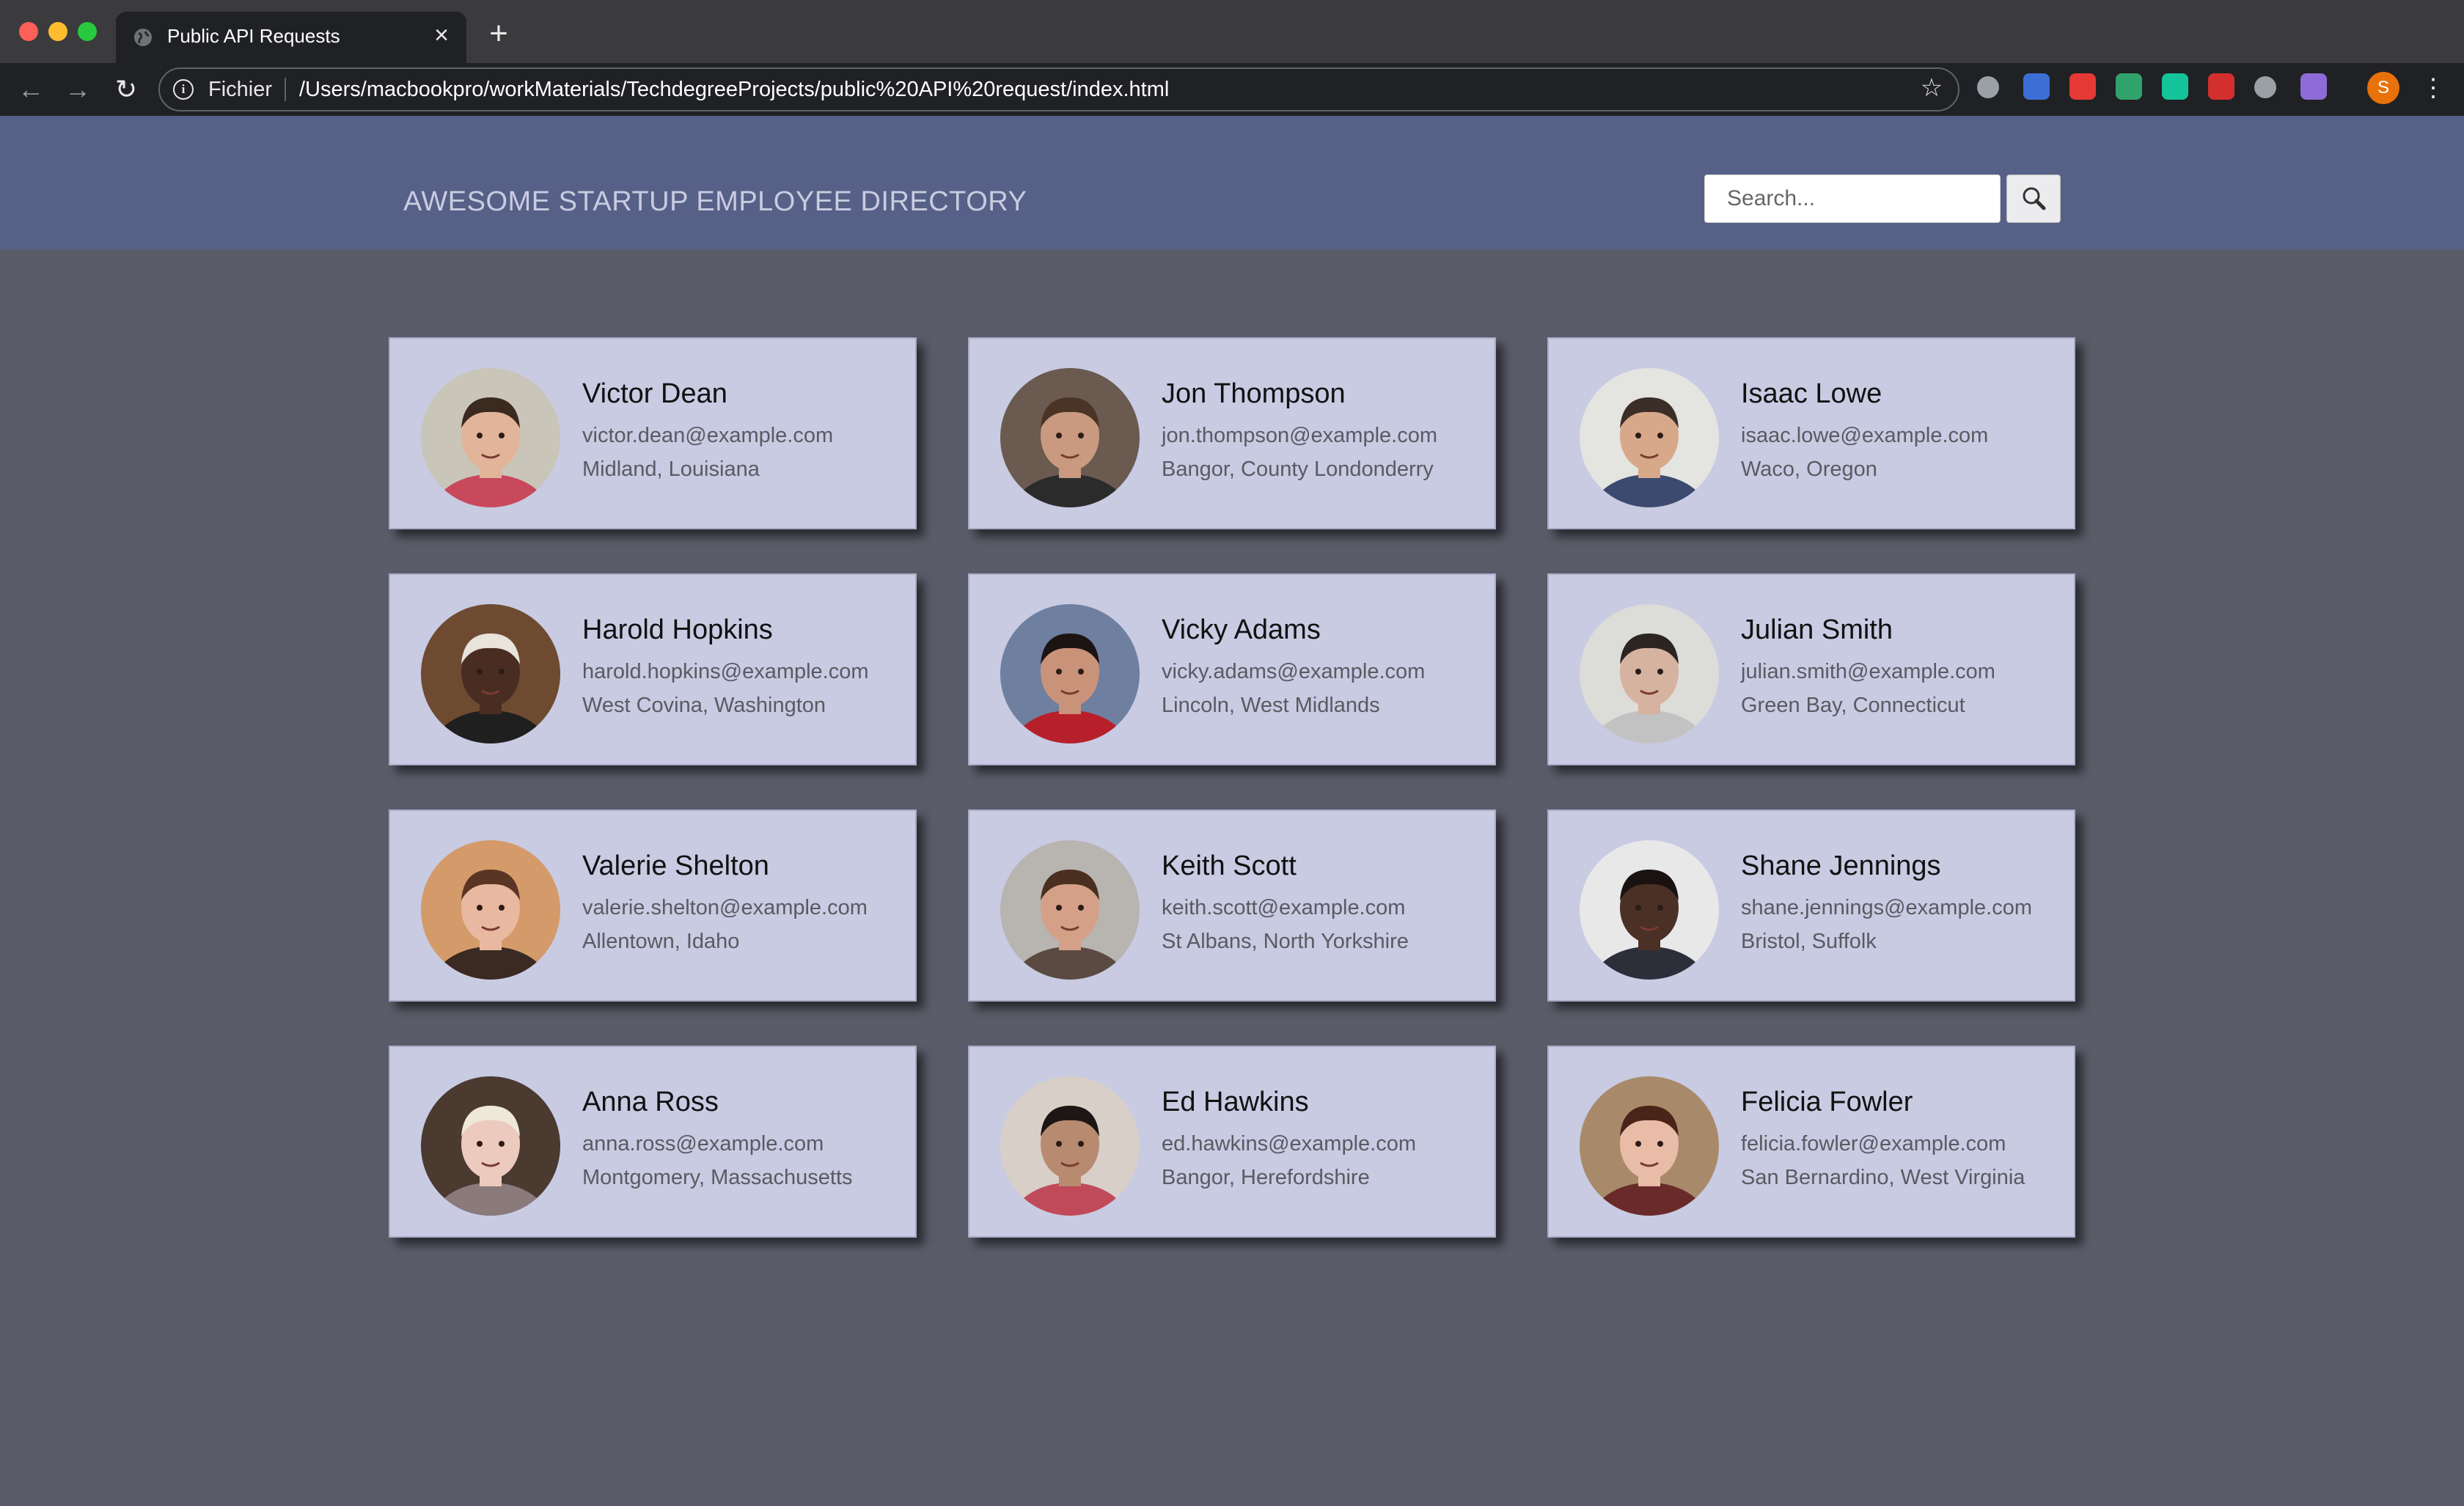 Image resolution: width=2464 pixels, height=1506 pixels. I want to click on formula-extension-icon, so click(1988, 87).